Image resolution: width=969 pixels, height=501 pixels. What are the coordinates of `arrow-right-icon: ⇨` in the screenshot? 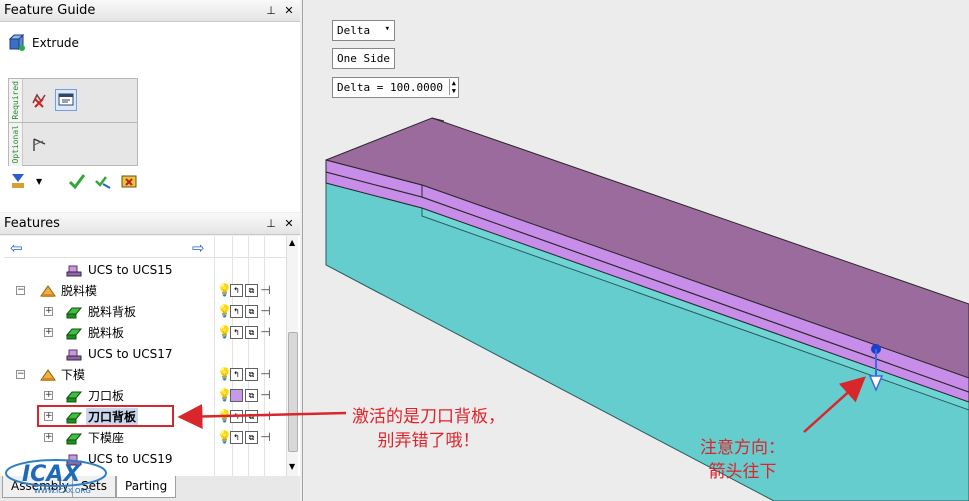 It's located at (198, 248).